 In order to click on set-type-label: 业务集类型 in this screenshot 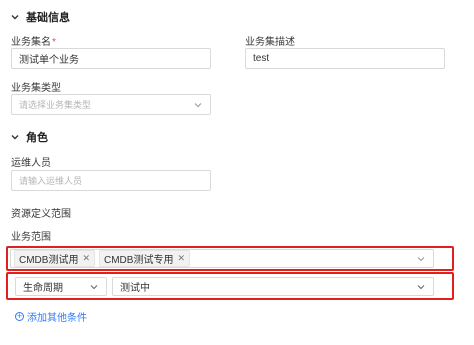, I will do `click(36, 88)`.